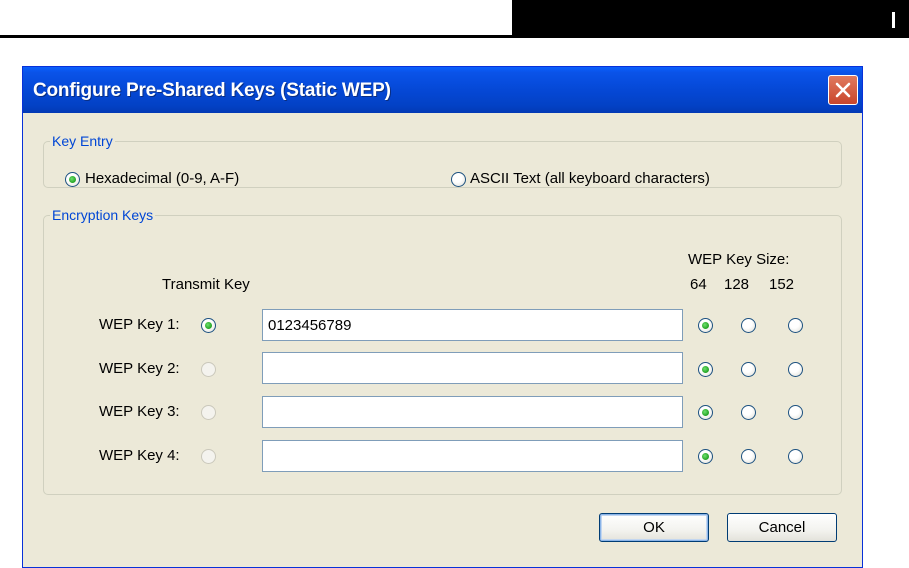  What do you see at coordinates (139, 455) in the screenshot?
I see `wep-key-4-label: WEP Key 4:` at bounding box center [139, 455].